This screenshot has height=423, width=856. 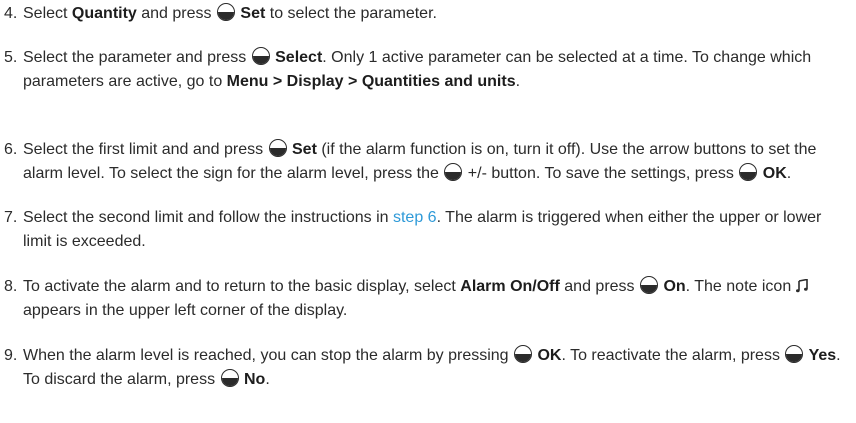 What do you see at coordinates (104, 13) in the screenshot?
I see `bold-term: Quantity` at bounding box center [104, 13].